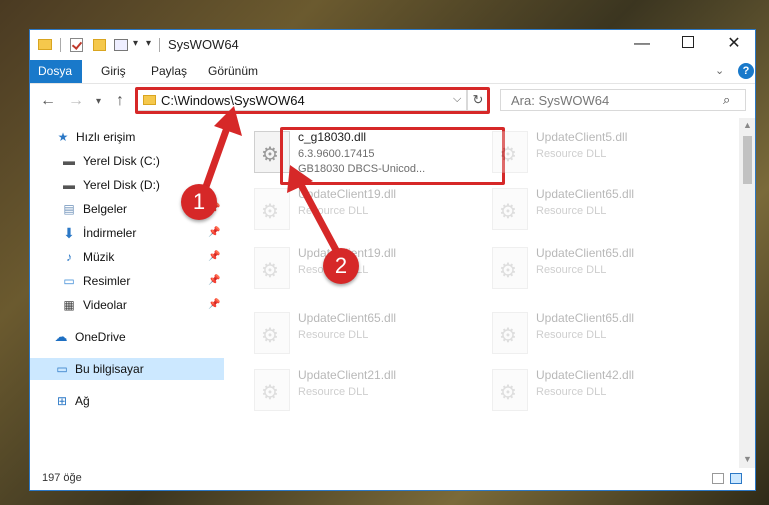 The width and height of the screenshot is (769, 505). What do you see at coordinates (270, 181) in the screenshot?
I see `annotation-arrows` at bounding box center [270, 181].